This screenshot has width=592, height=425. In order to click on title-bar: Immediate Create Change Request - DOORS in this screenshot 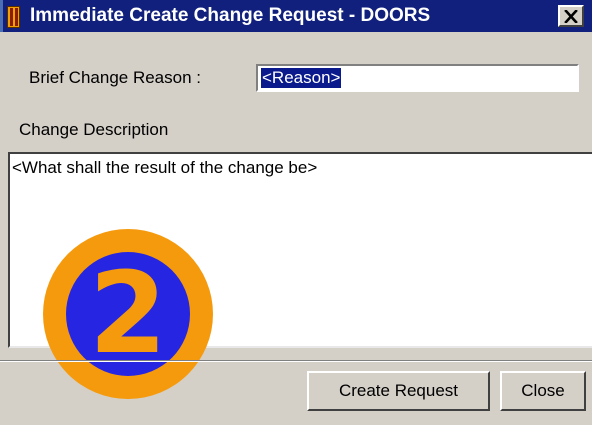, I will do `click(296, 16)`.